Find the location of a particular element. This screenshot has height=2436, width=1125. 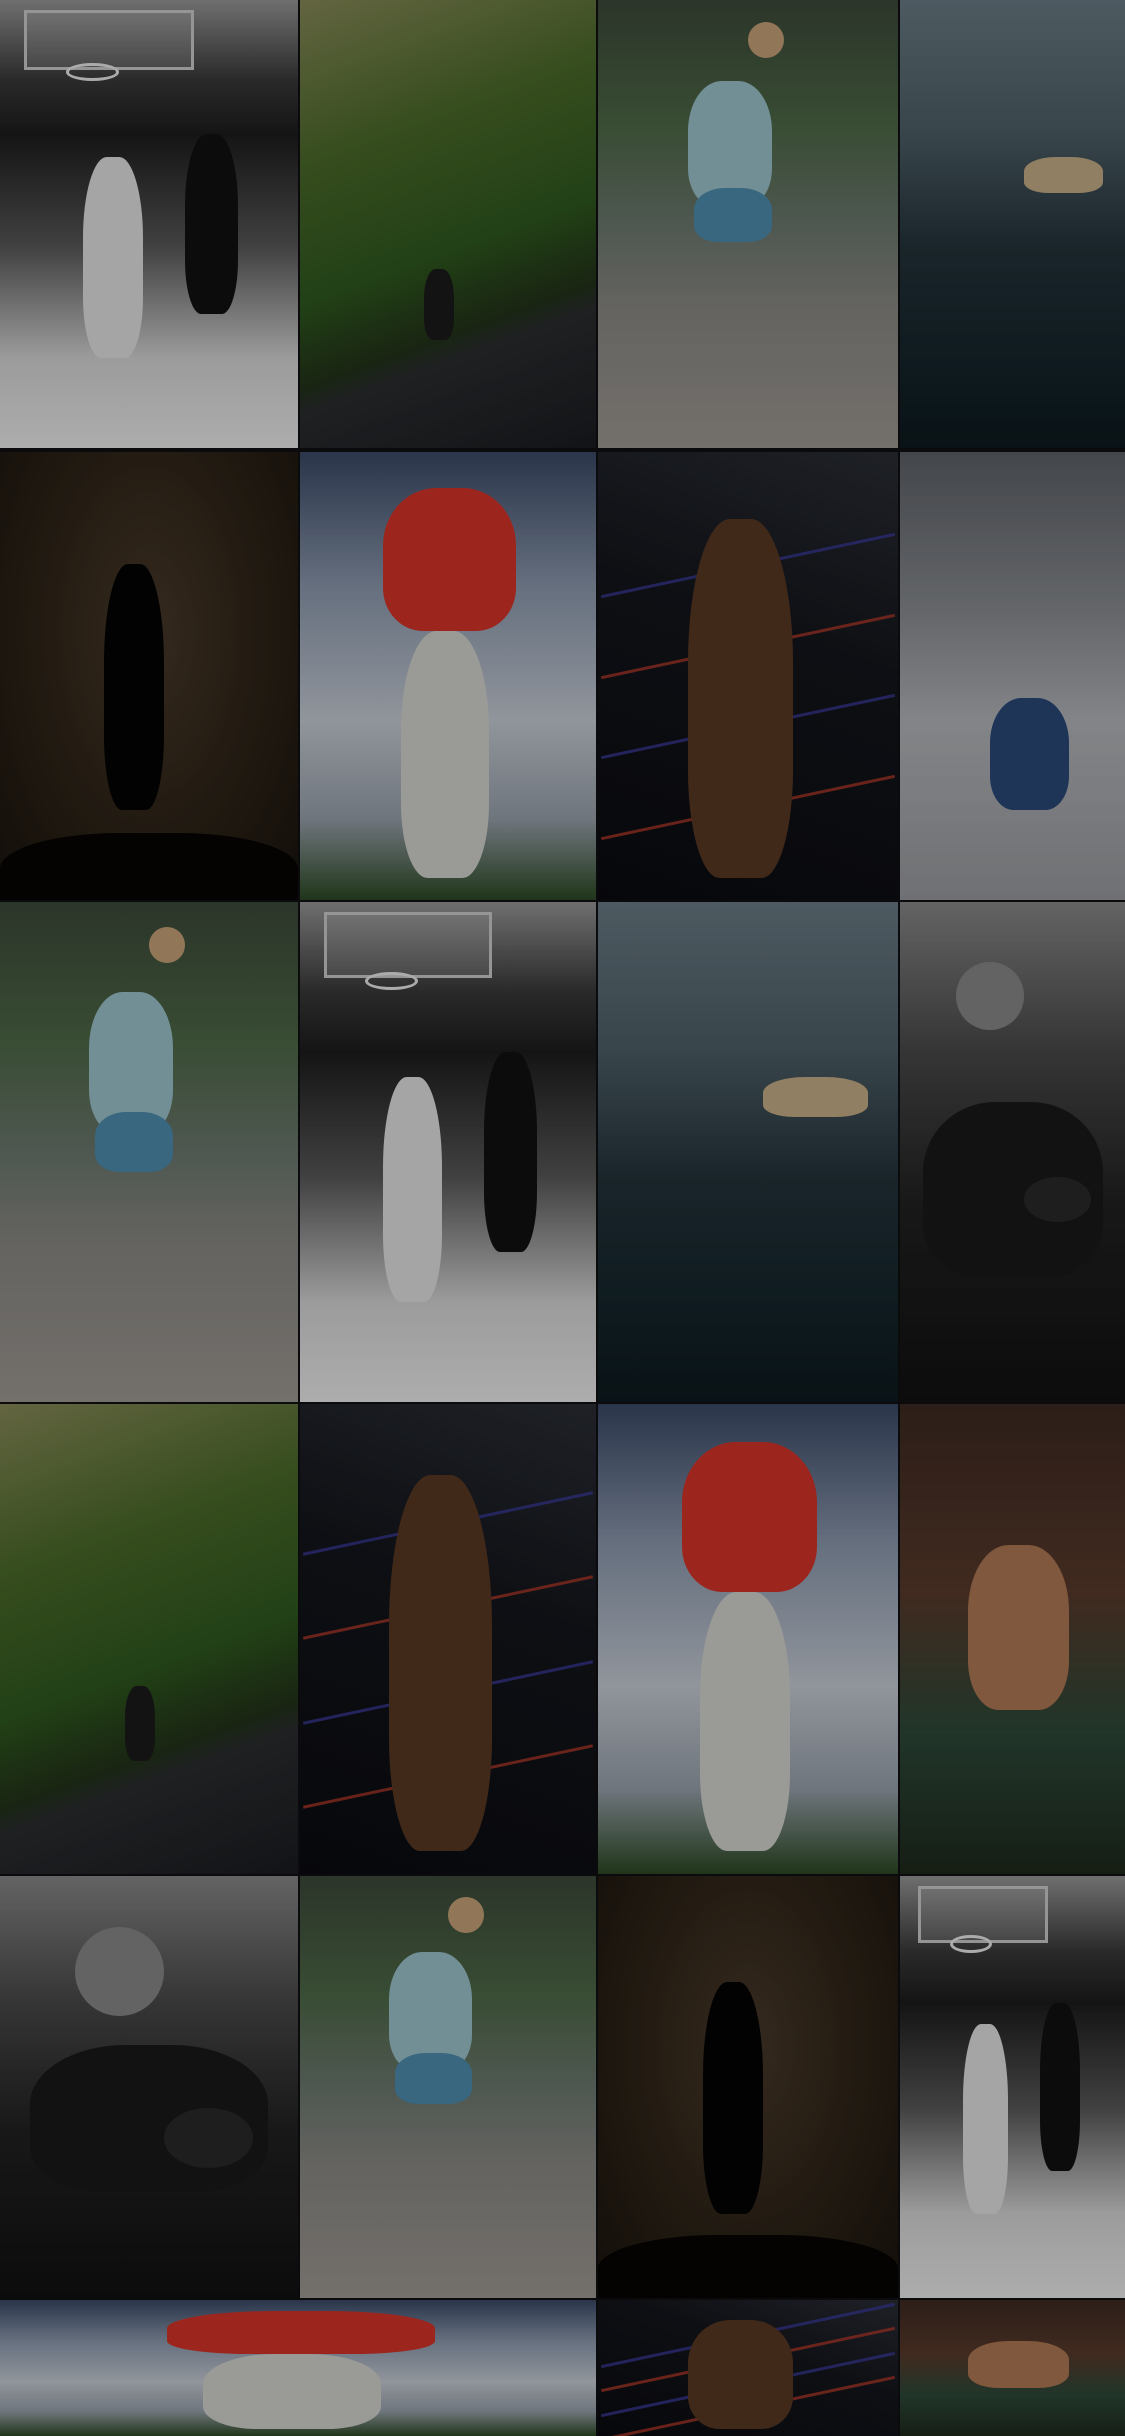

runner-top is located at coordinates (131, 1062).